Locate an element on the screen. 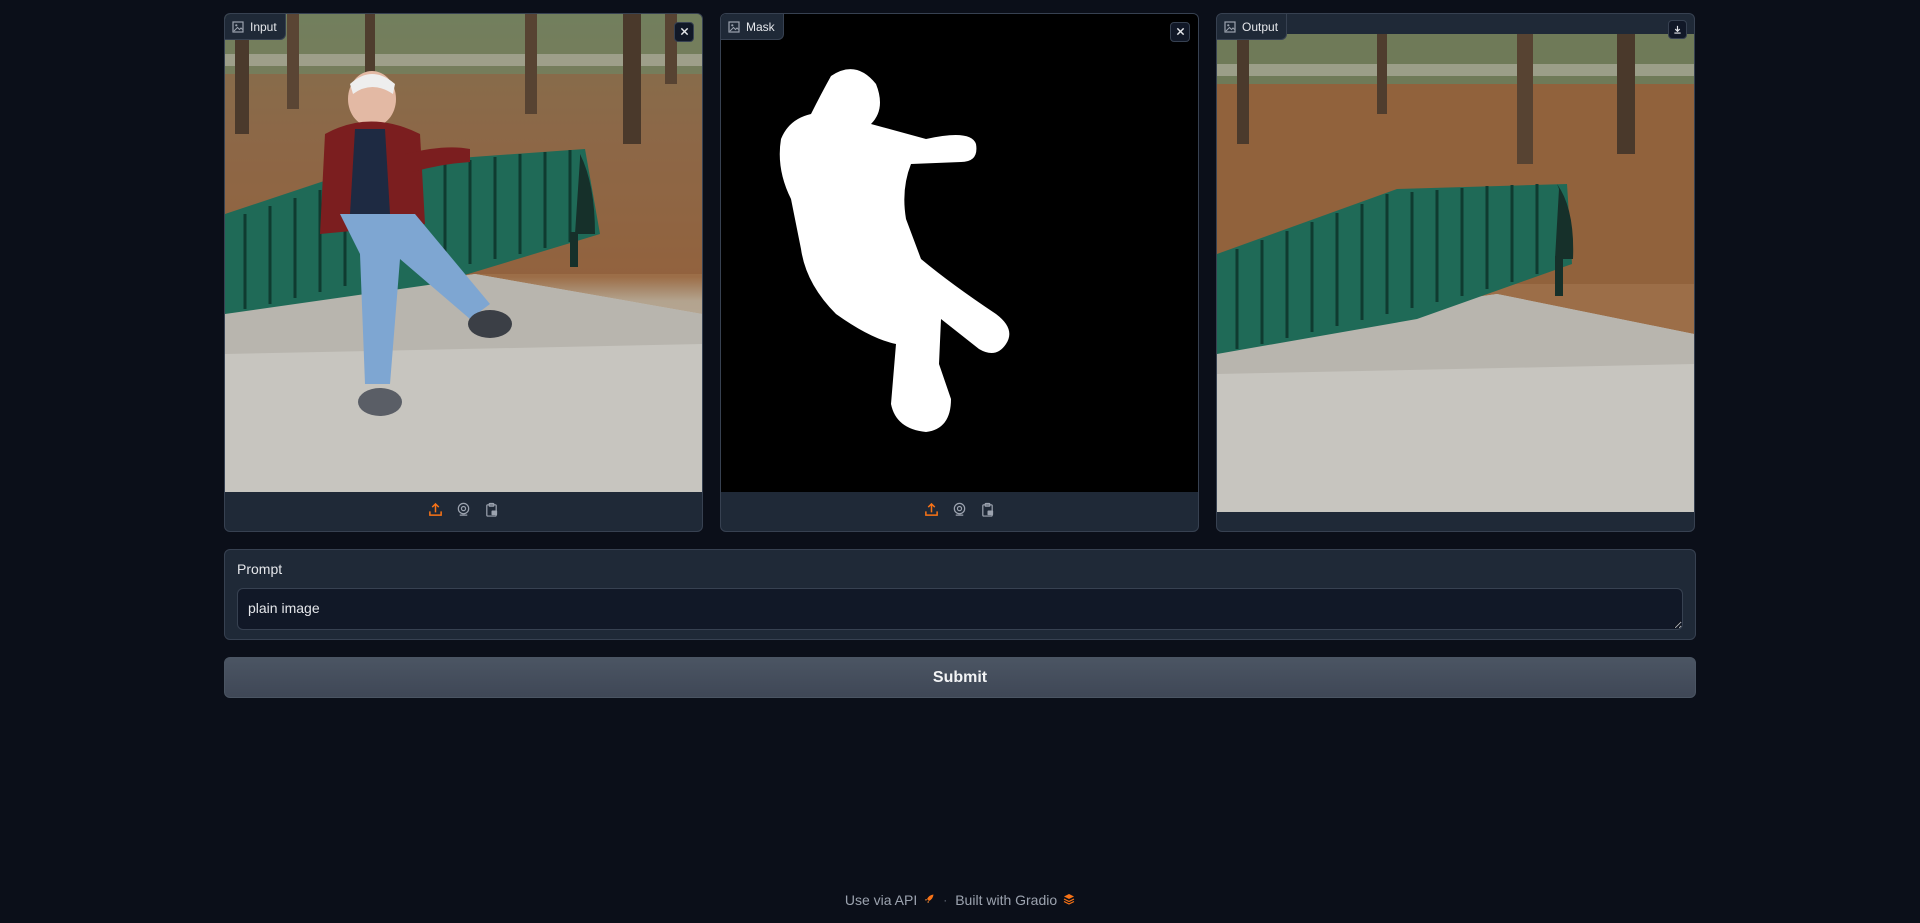  mask-image-panel: Mask is located at coordinates (959, 272).